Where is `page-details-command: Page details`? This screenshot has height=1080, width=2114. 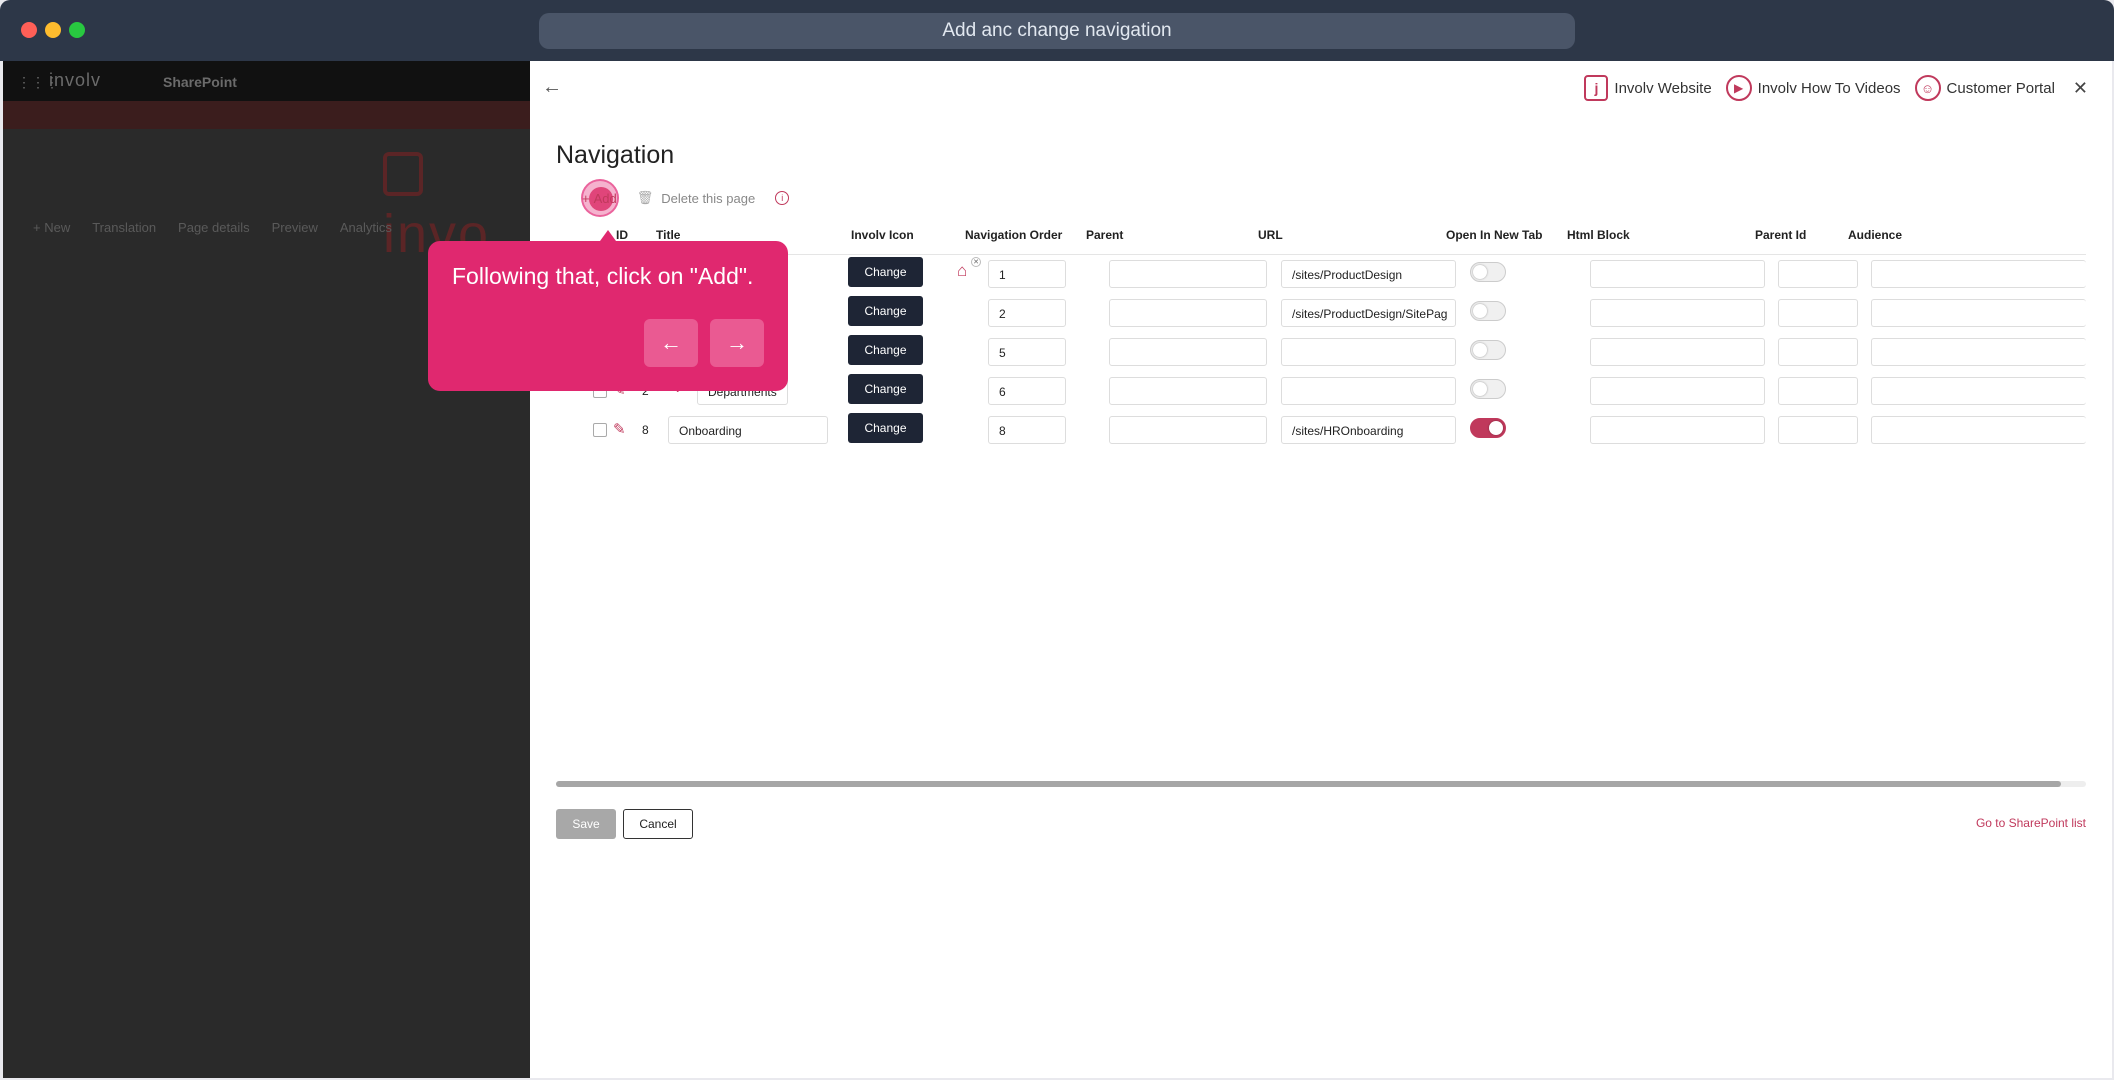 page-details-command: Page details is located at coordinates (214, 227).